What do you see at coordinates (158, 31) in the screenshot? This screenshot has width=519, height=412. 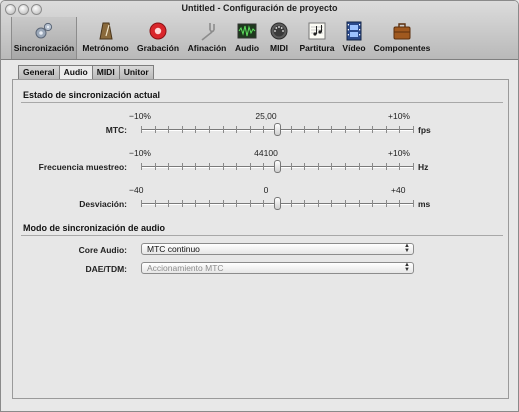 I see `record-icon` at bounding box center [158, 31].